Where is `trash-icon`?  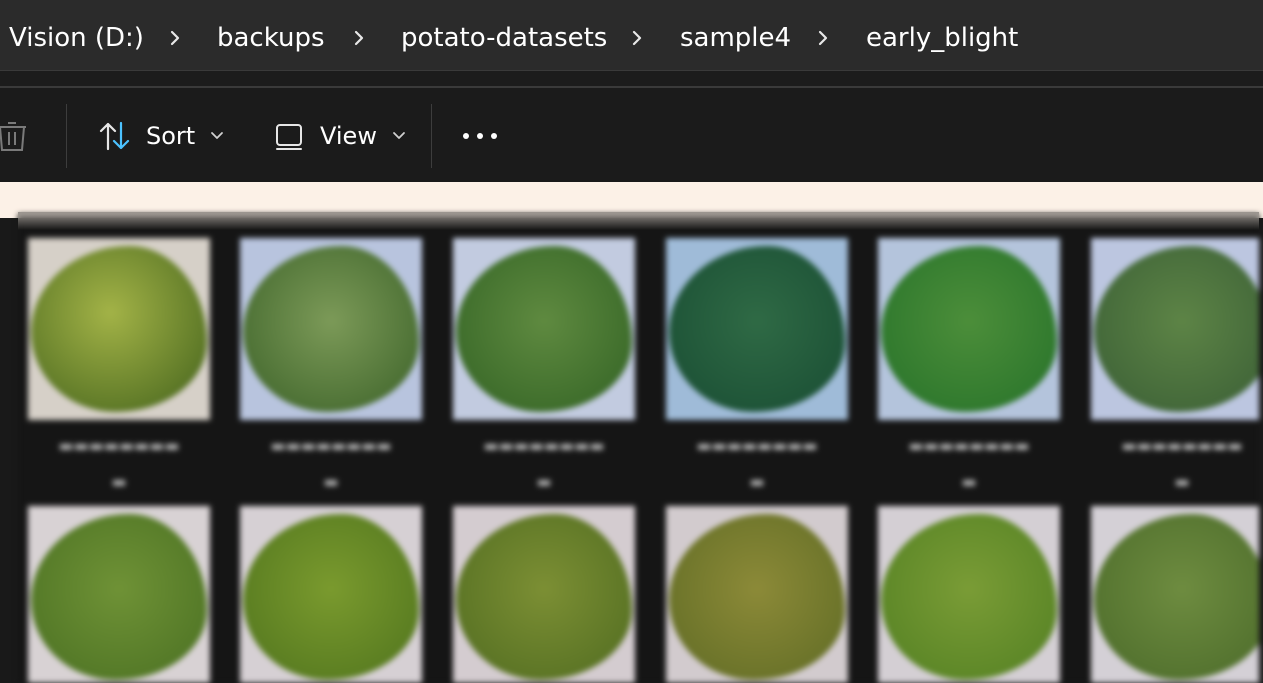
trash-icon is located at coordinates (13, 136).